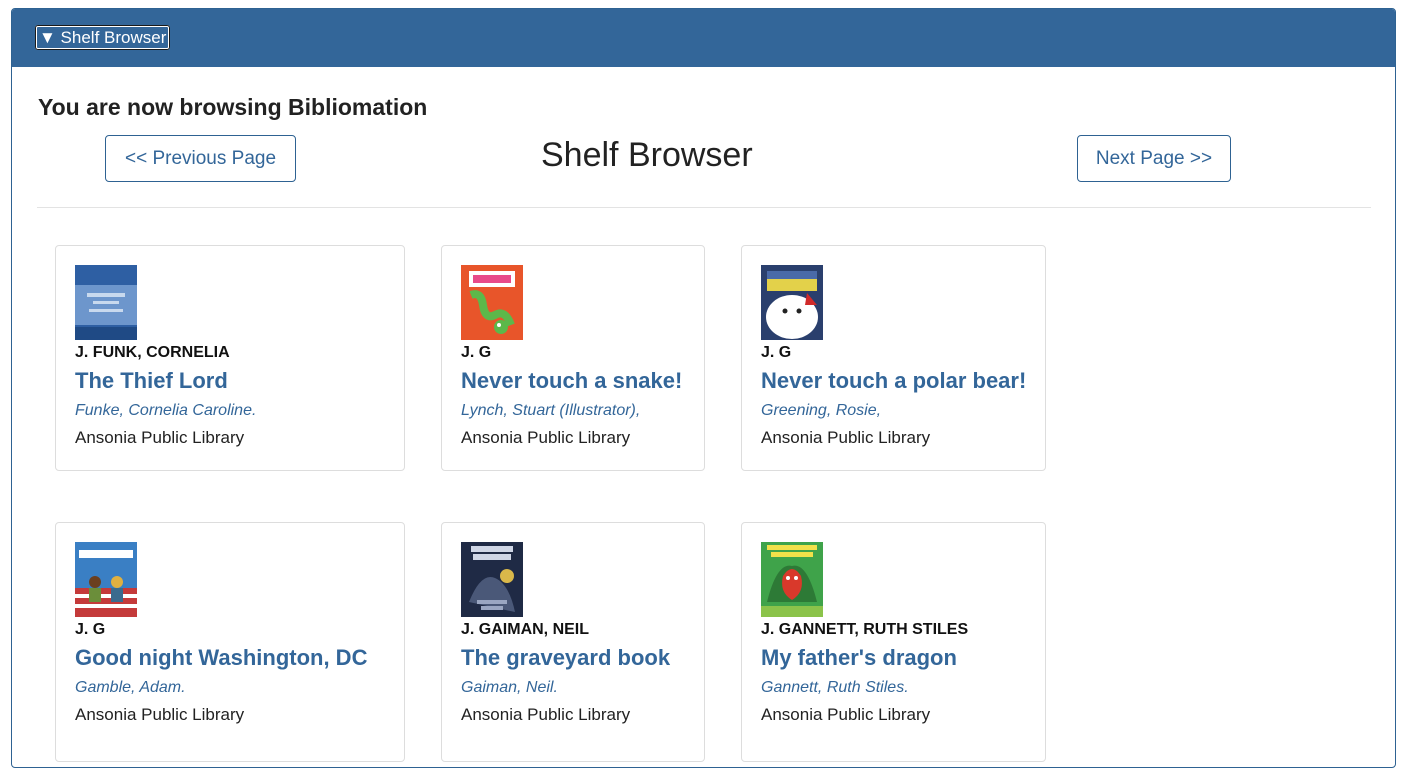 The height and width of the screenshot is (768, 1407). Describe the element at coordinates (859, 658) in the screenshot. I see `book-title-link: My father's dragon` at that location.